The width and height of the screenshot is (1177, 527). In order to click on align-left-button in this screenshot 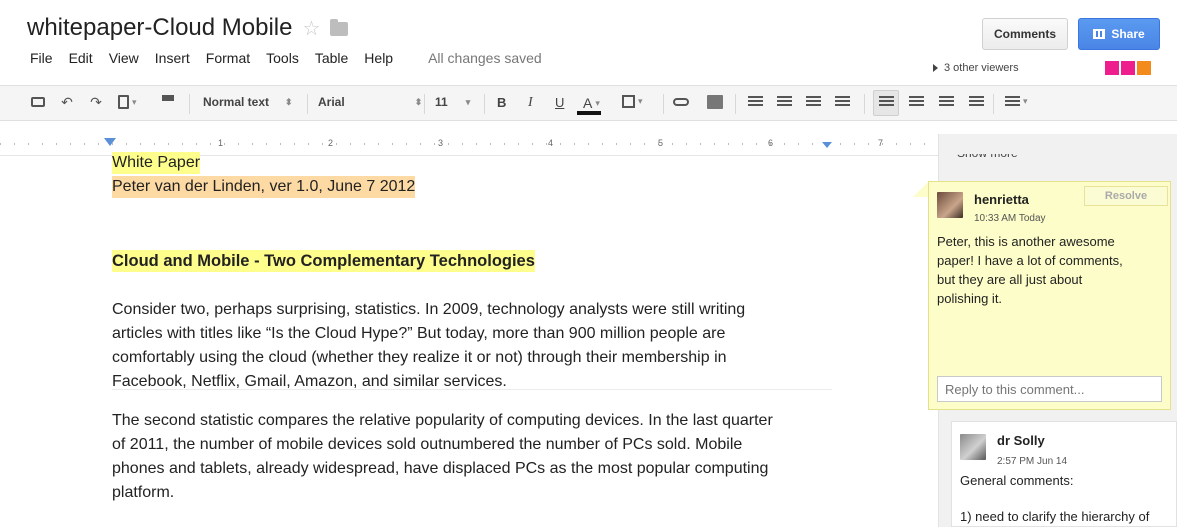, I will do `click(886, 101)`.